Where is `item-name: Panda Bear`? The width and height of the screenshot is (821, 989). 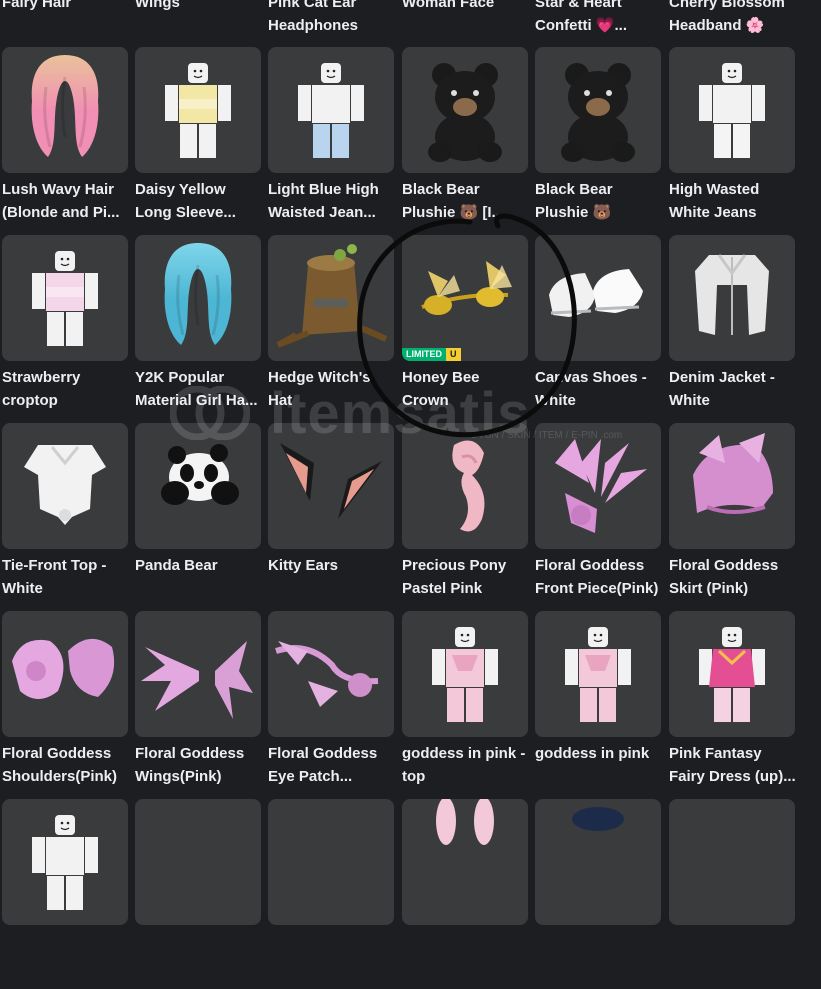
item-name: Panda Bear is located at coordinates (199, 565).